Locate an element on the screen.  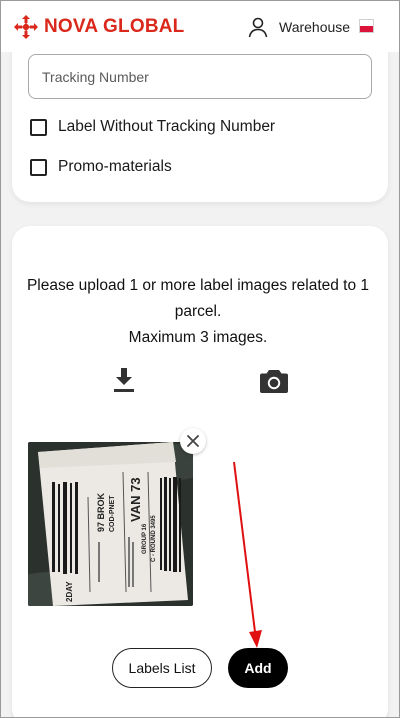
svg-text: COD-PNET is located at coordinates (112, 513).